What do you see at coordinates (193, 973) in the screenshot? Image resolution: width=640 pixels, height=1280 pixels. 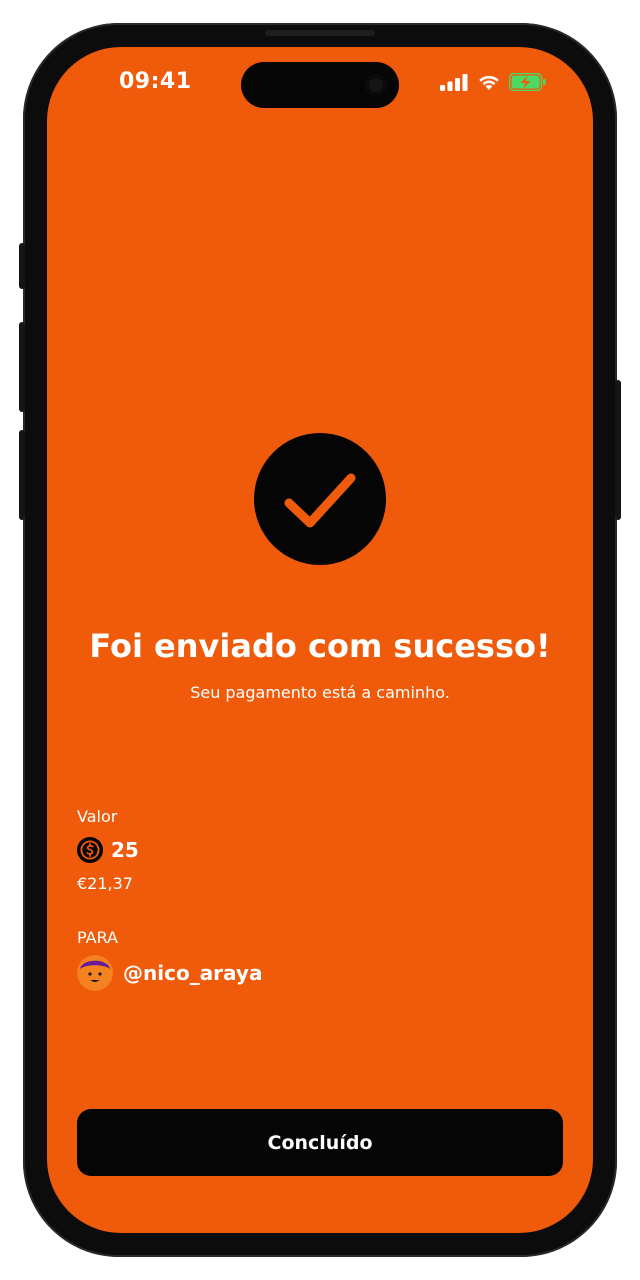 I see `recipient-handle: @nico_araya` at bounding box center [193, 973].